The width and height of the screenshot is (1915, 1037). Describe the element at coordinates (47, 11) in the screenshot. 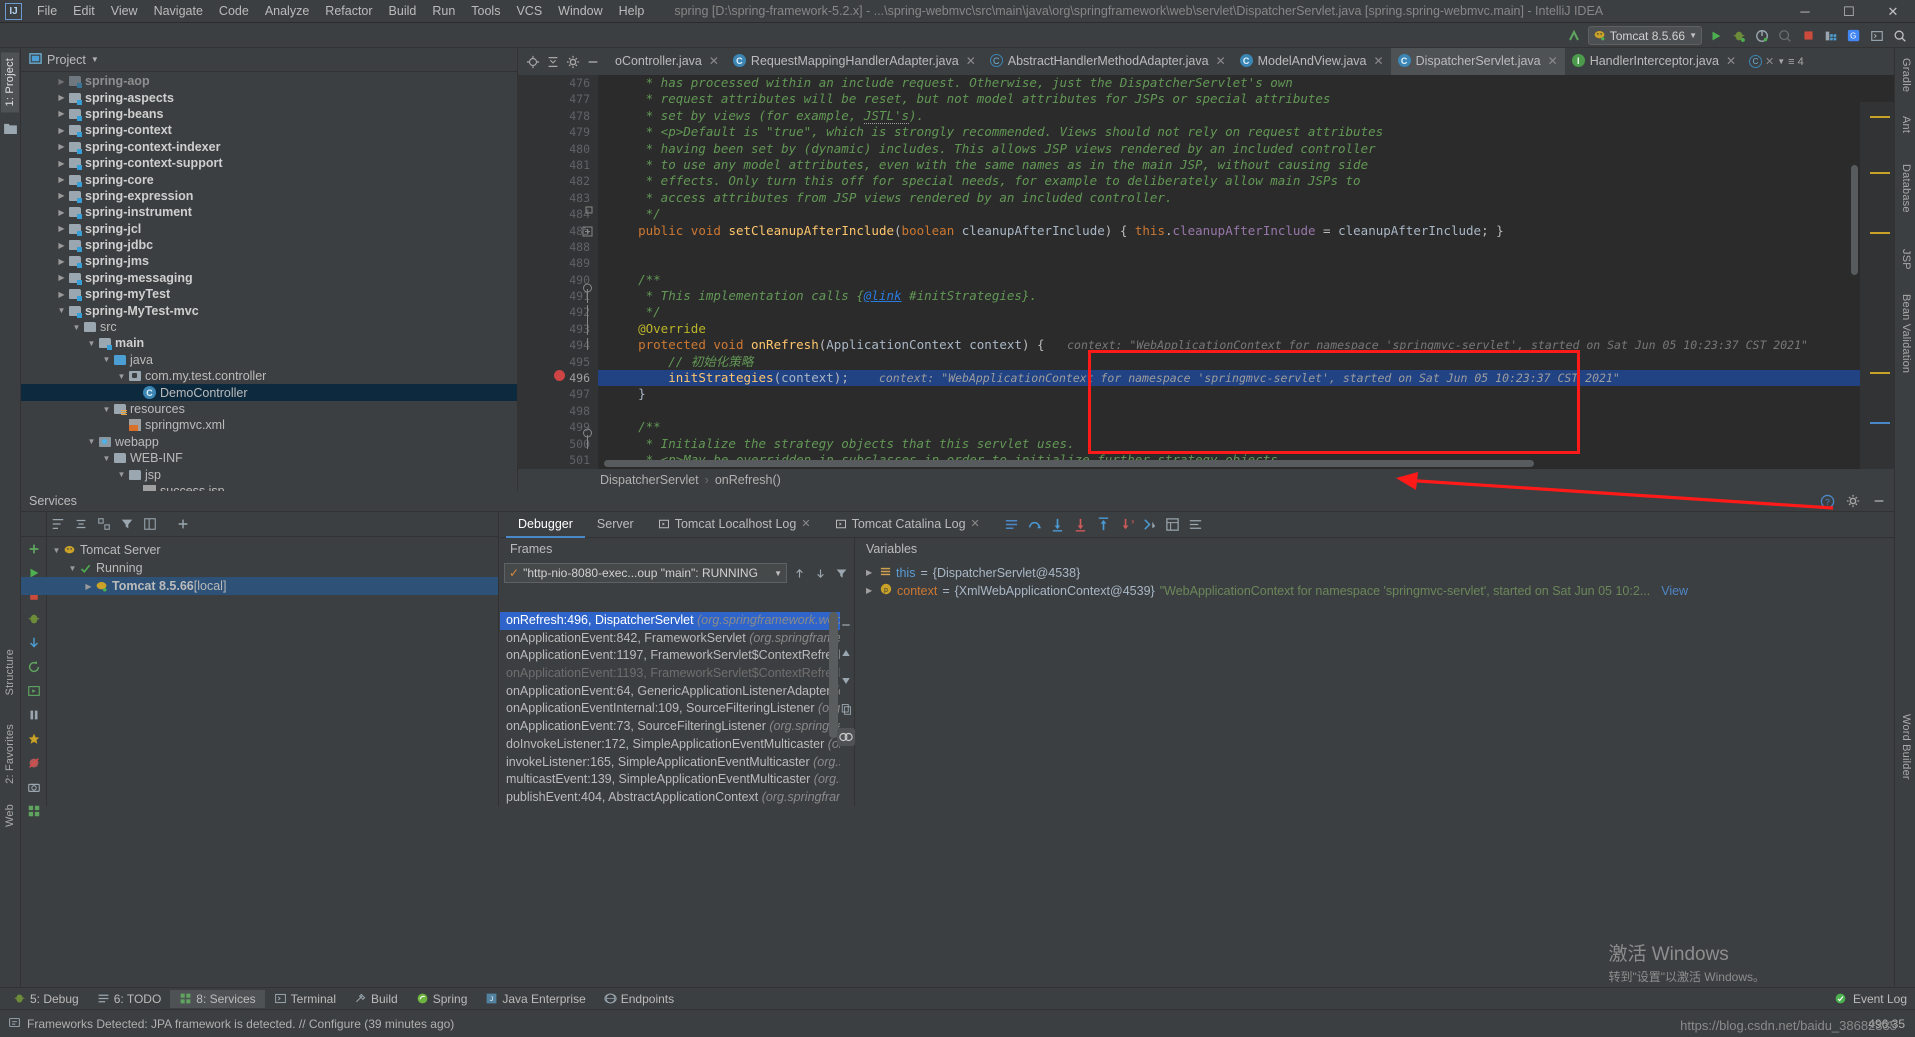

I see `menu-item-file: File` at that location.